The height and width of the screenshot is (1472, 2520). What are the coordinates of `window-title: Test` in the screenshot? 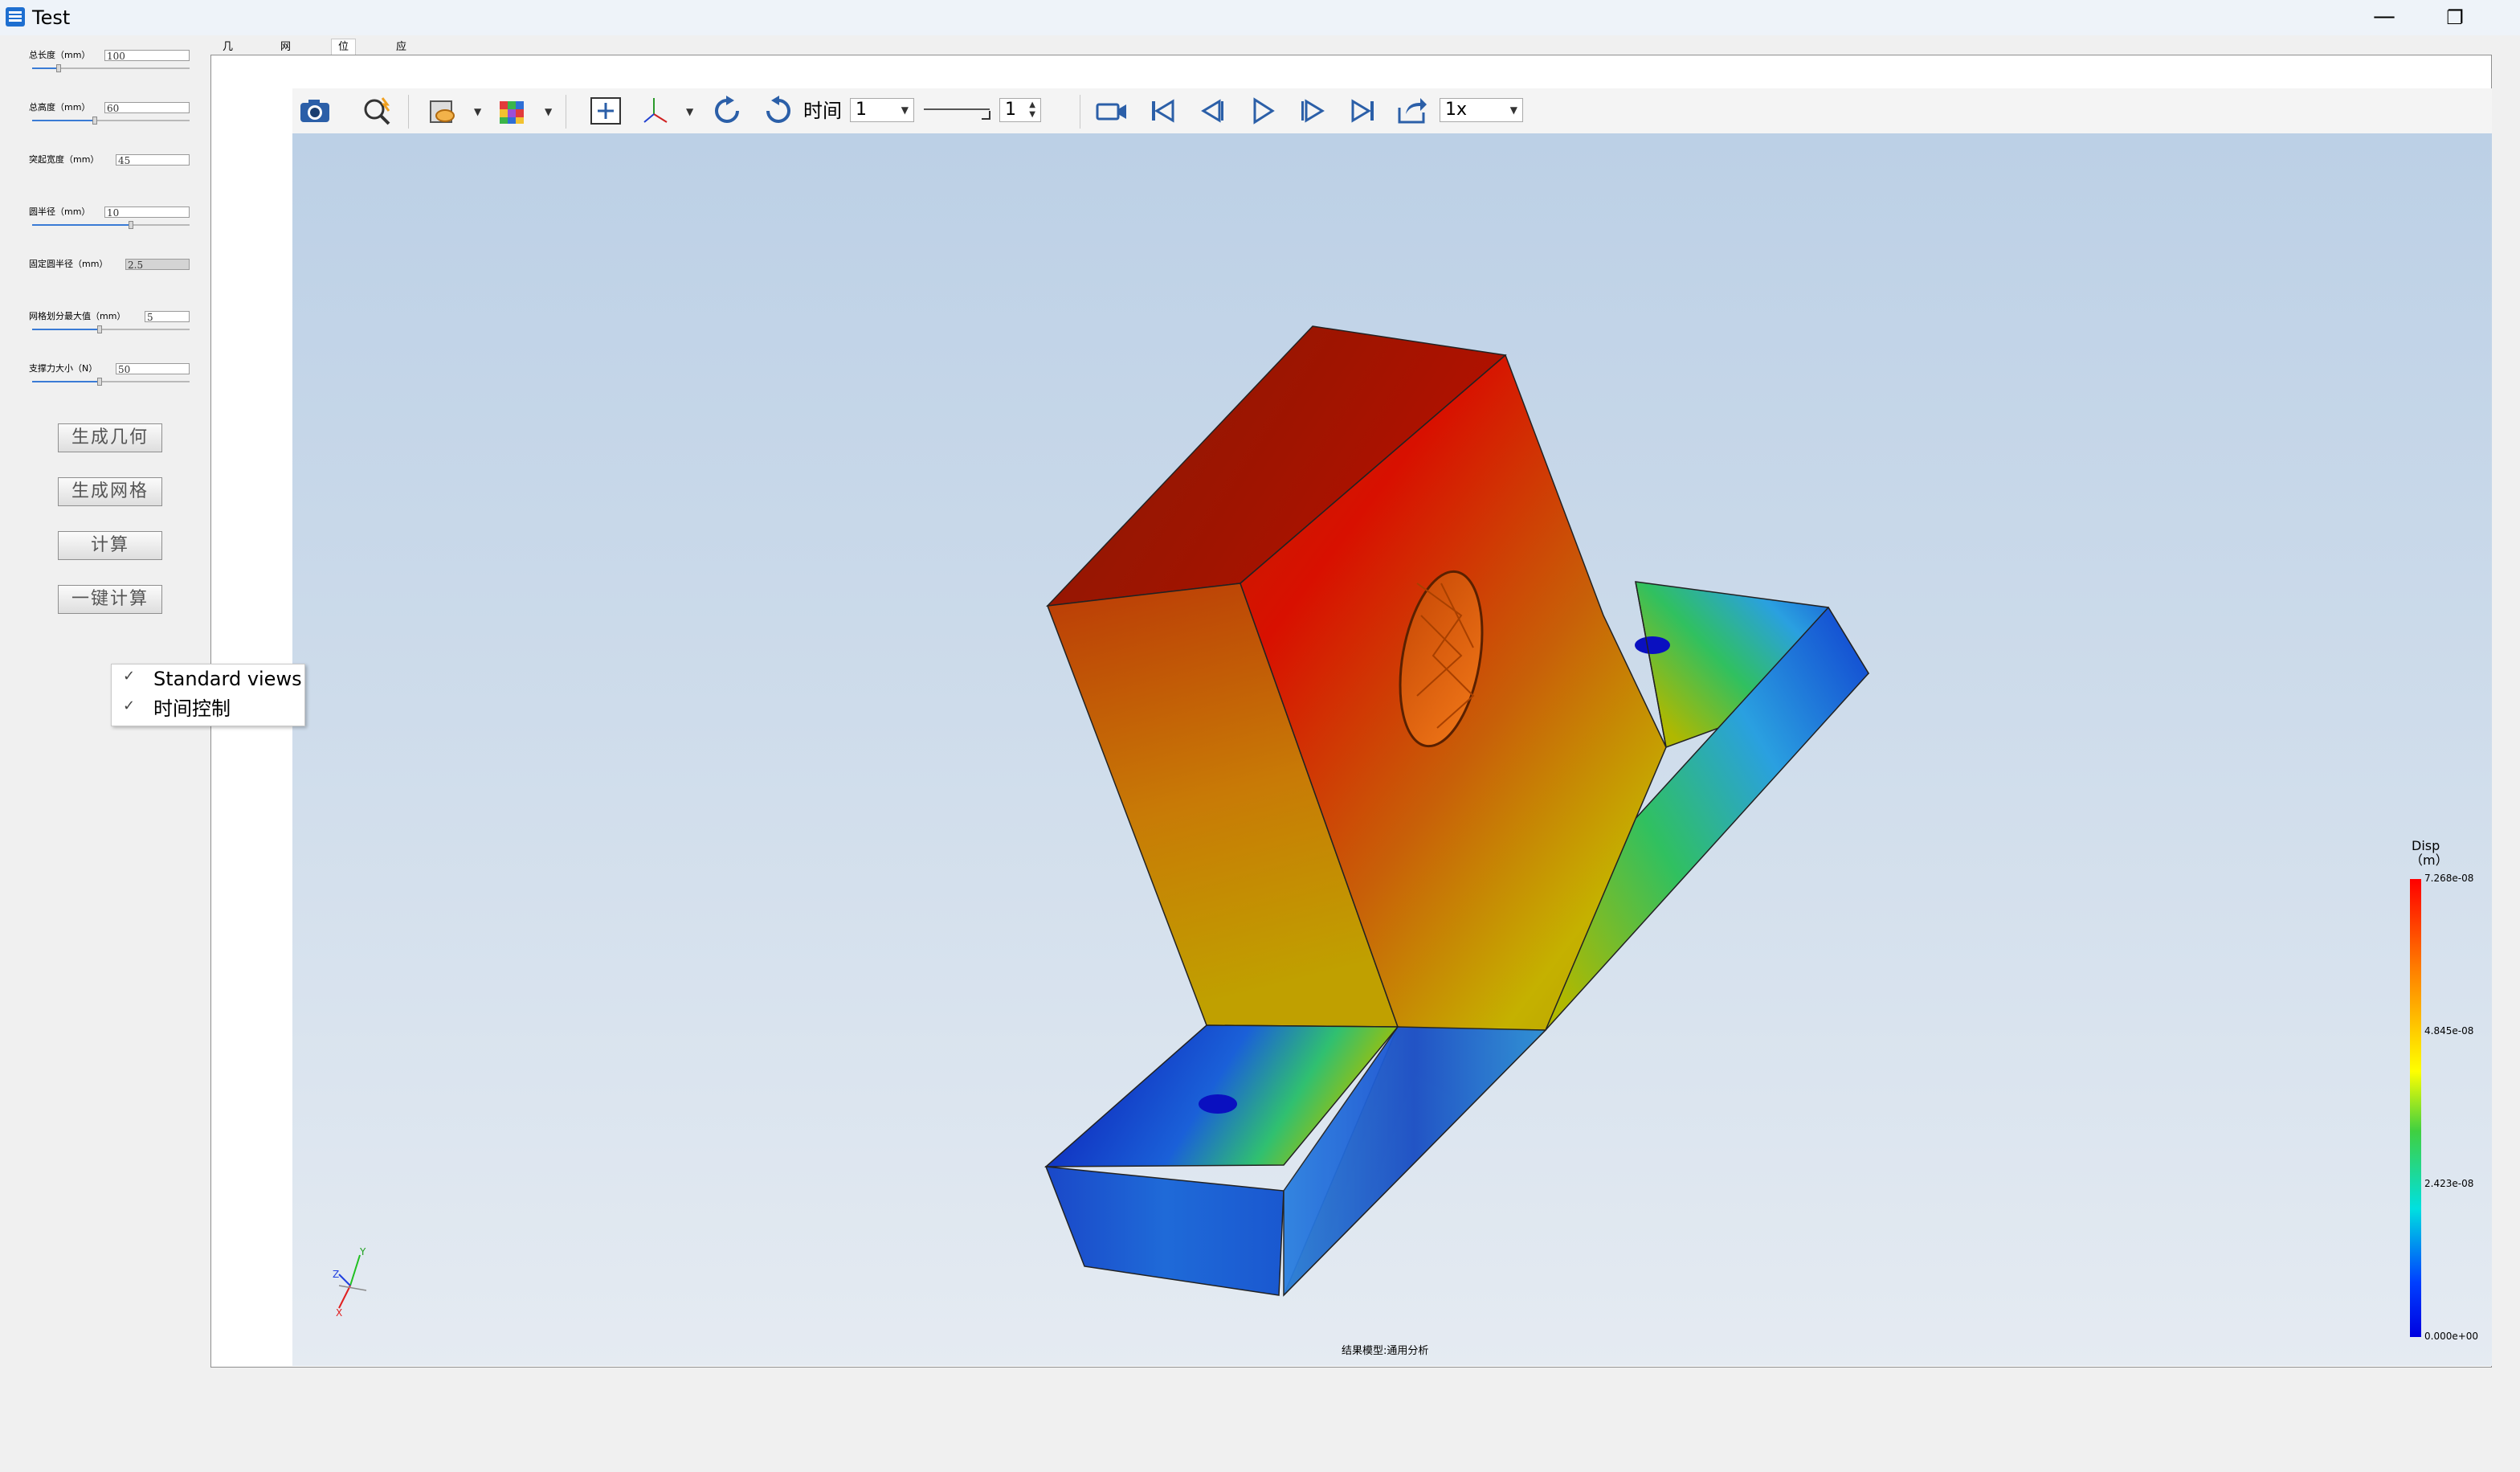 It's located at (51, 17).